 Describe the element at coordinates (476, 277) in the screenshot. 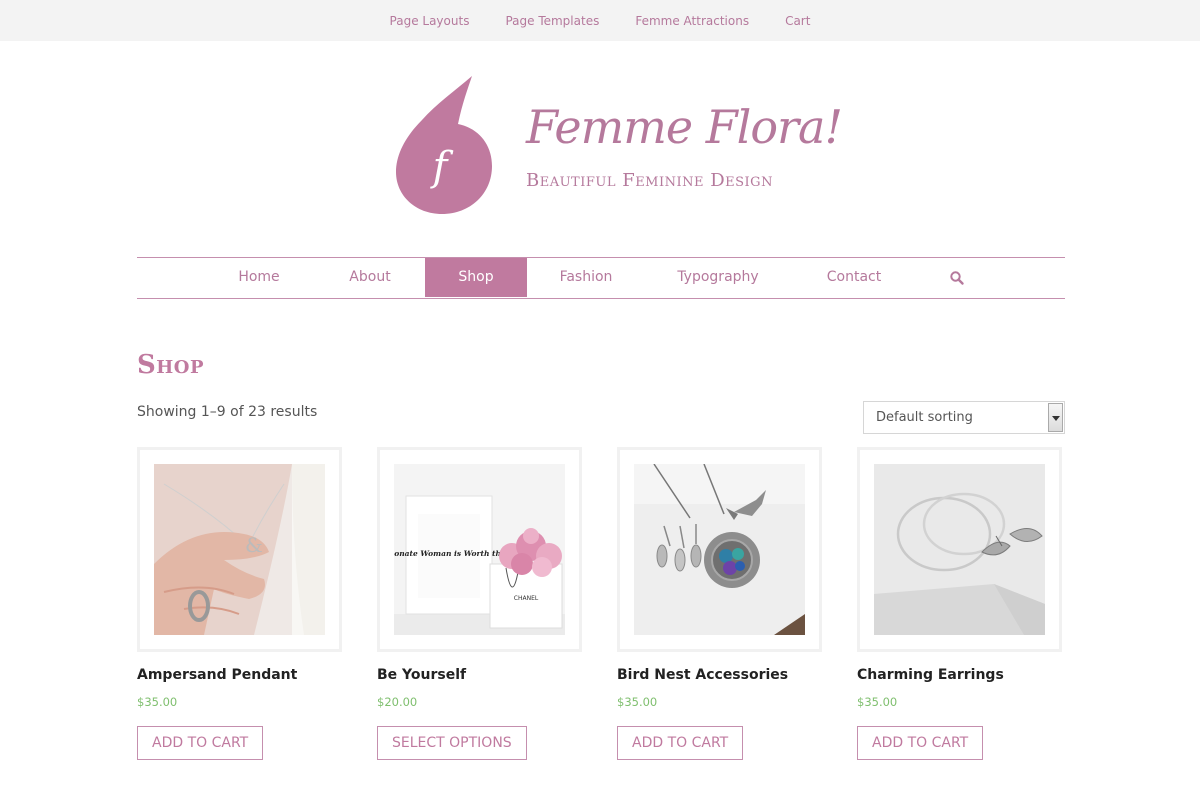

I see `nav-shop: Shop` at that location.